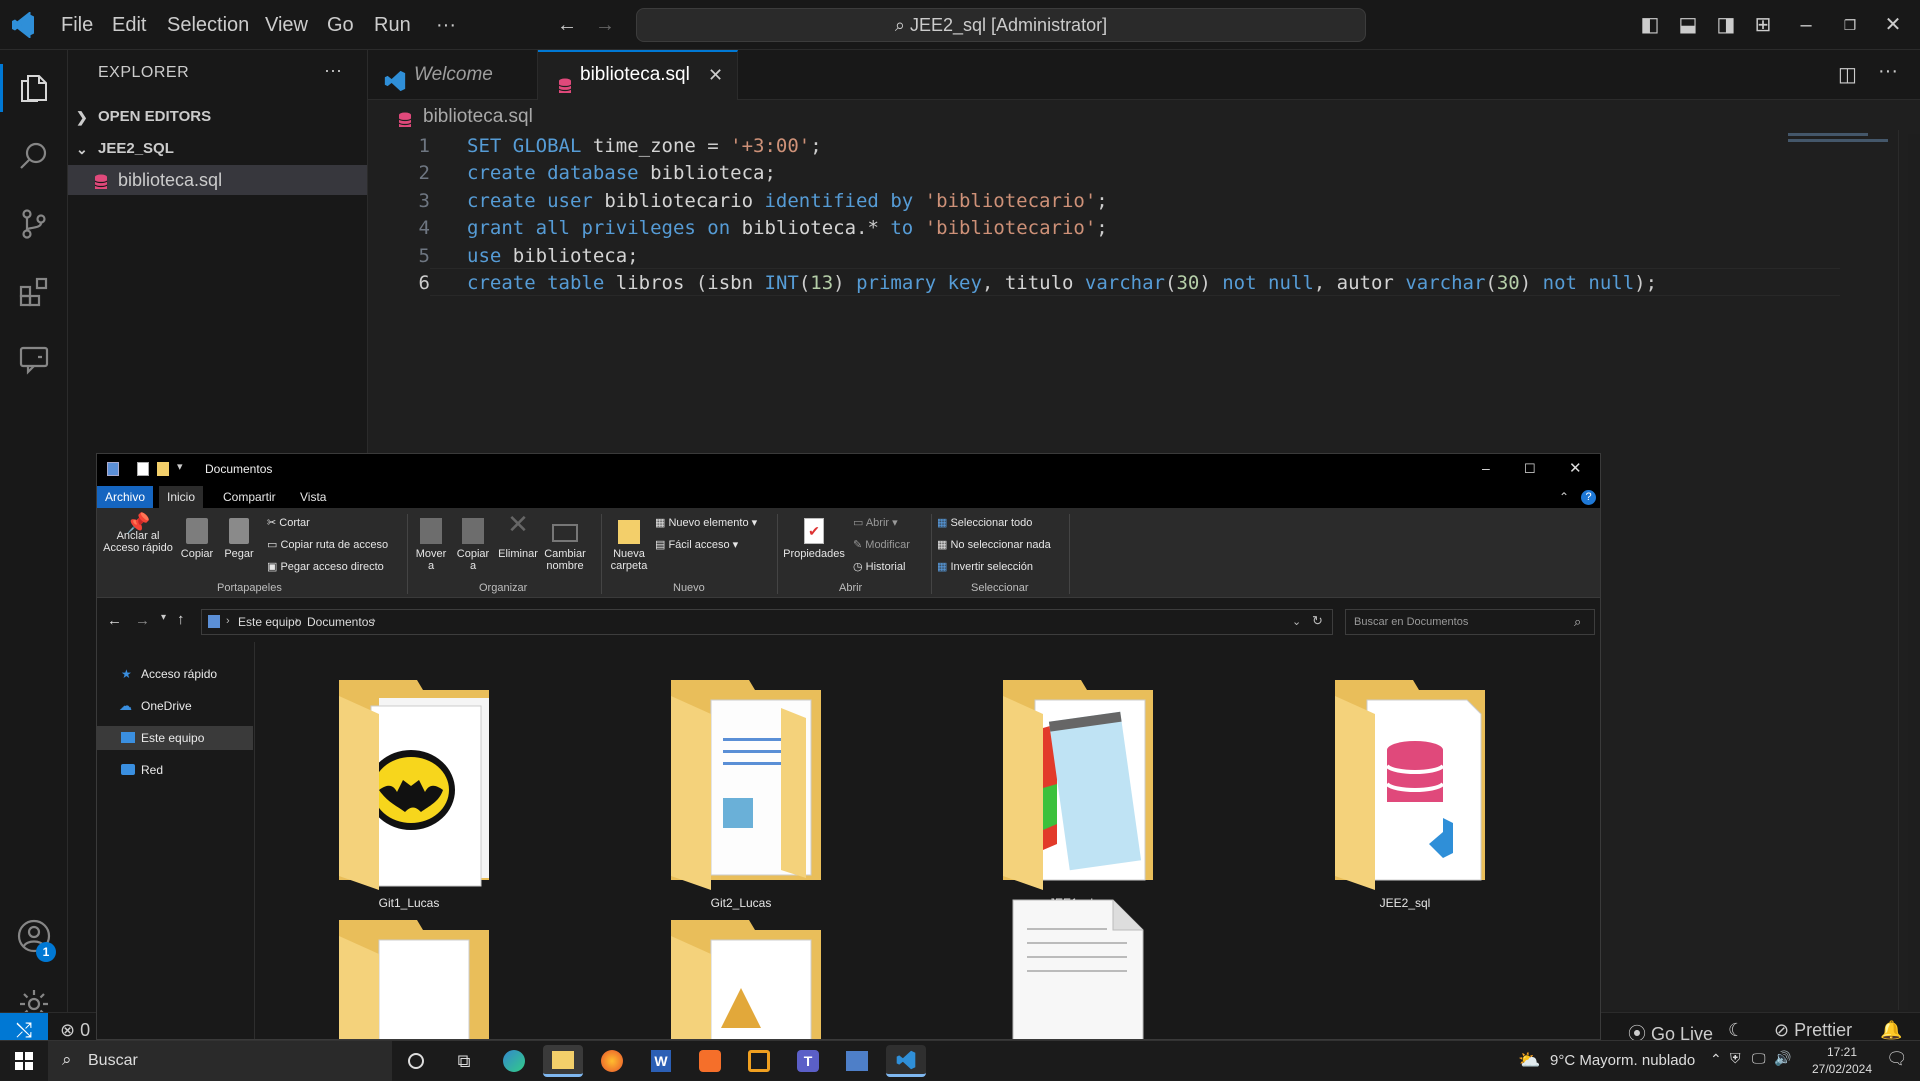  Describe the element at coordinates (1073, 968) in the screenshot. I see `file-item` at that location.